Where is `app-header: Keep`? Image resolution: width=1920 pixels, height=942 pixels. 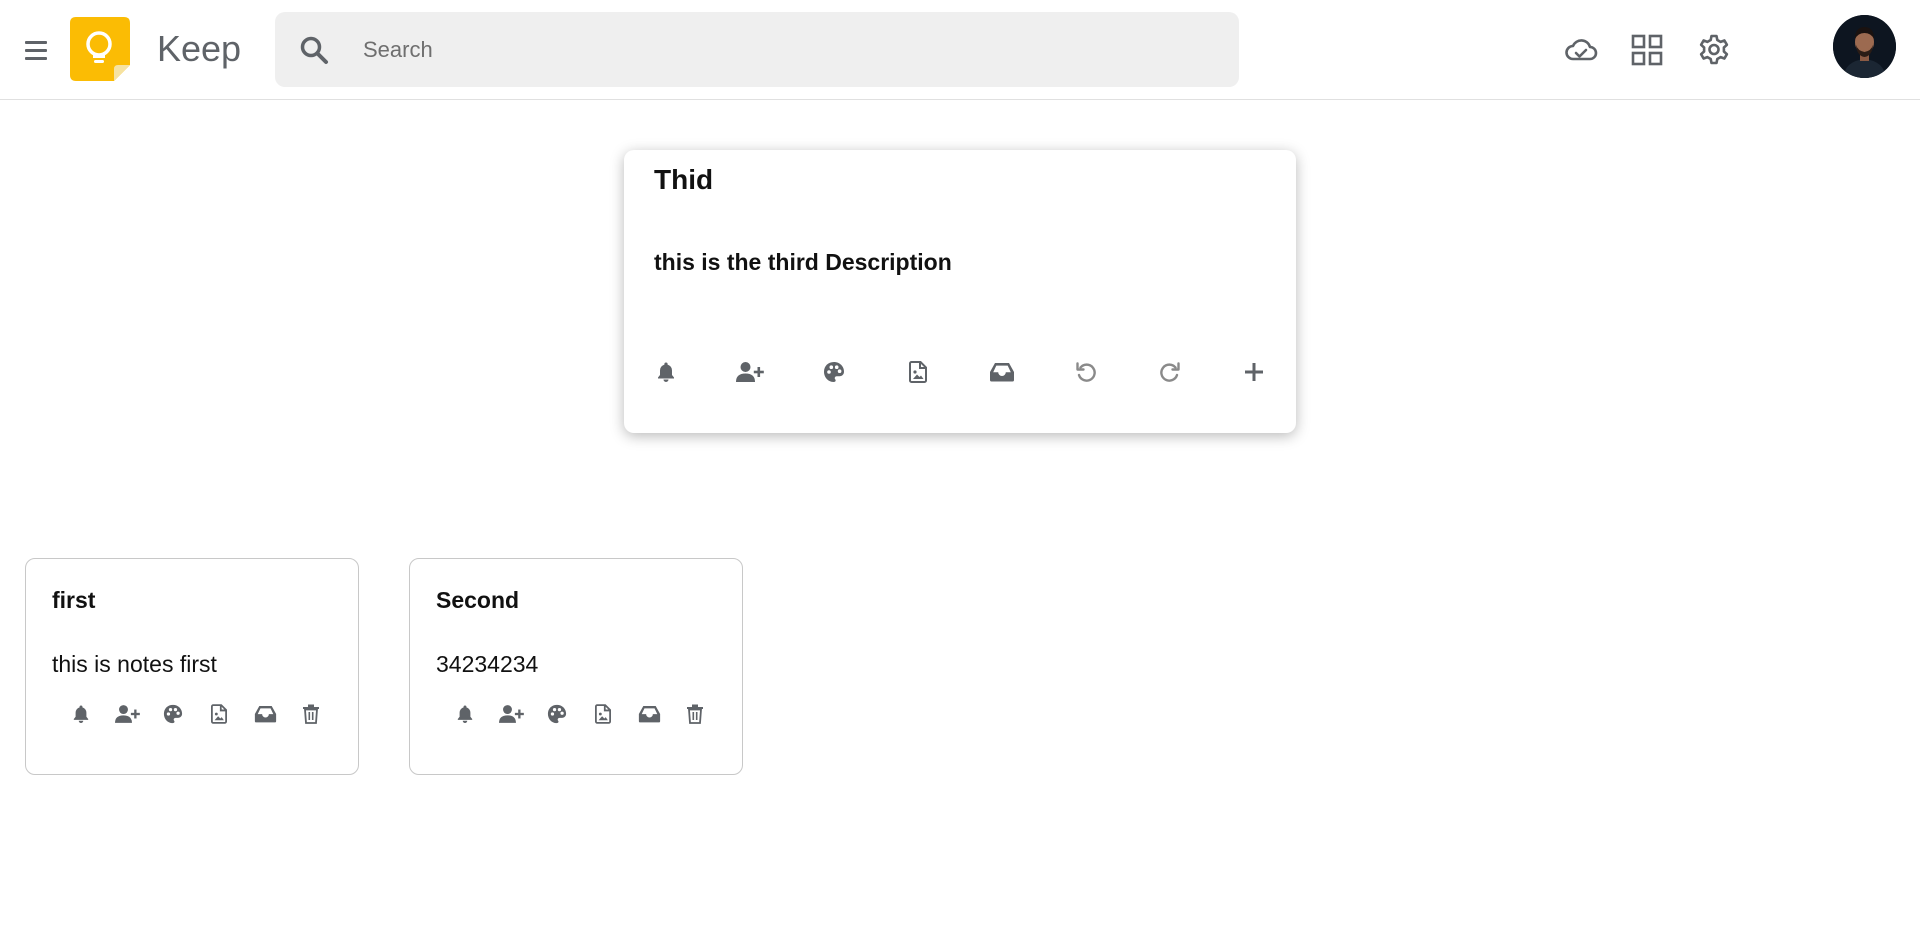
app-header: Keep is located at coordinates (960, 50).